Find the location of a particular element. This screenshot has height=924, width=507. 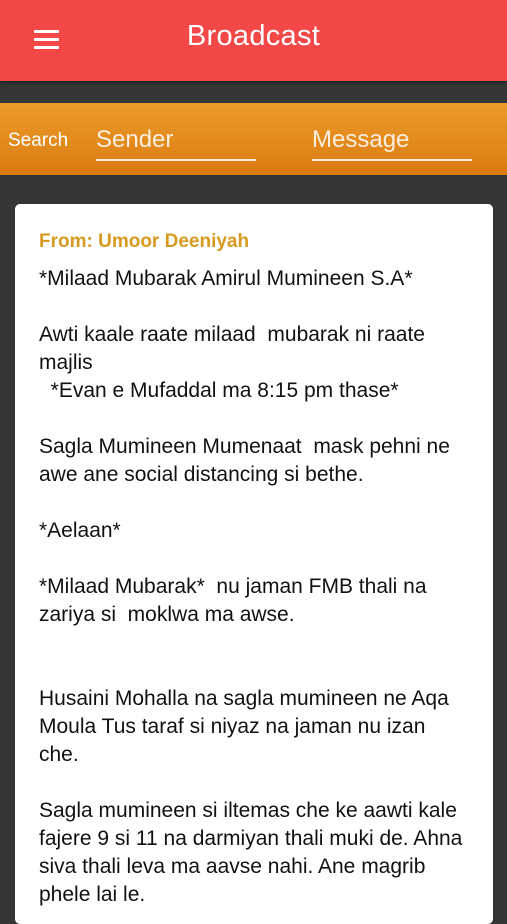

search-bar: Search is located at coordinates (253, 139).